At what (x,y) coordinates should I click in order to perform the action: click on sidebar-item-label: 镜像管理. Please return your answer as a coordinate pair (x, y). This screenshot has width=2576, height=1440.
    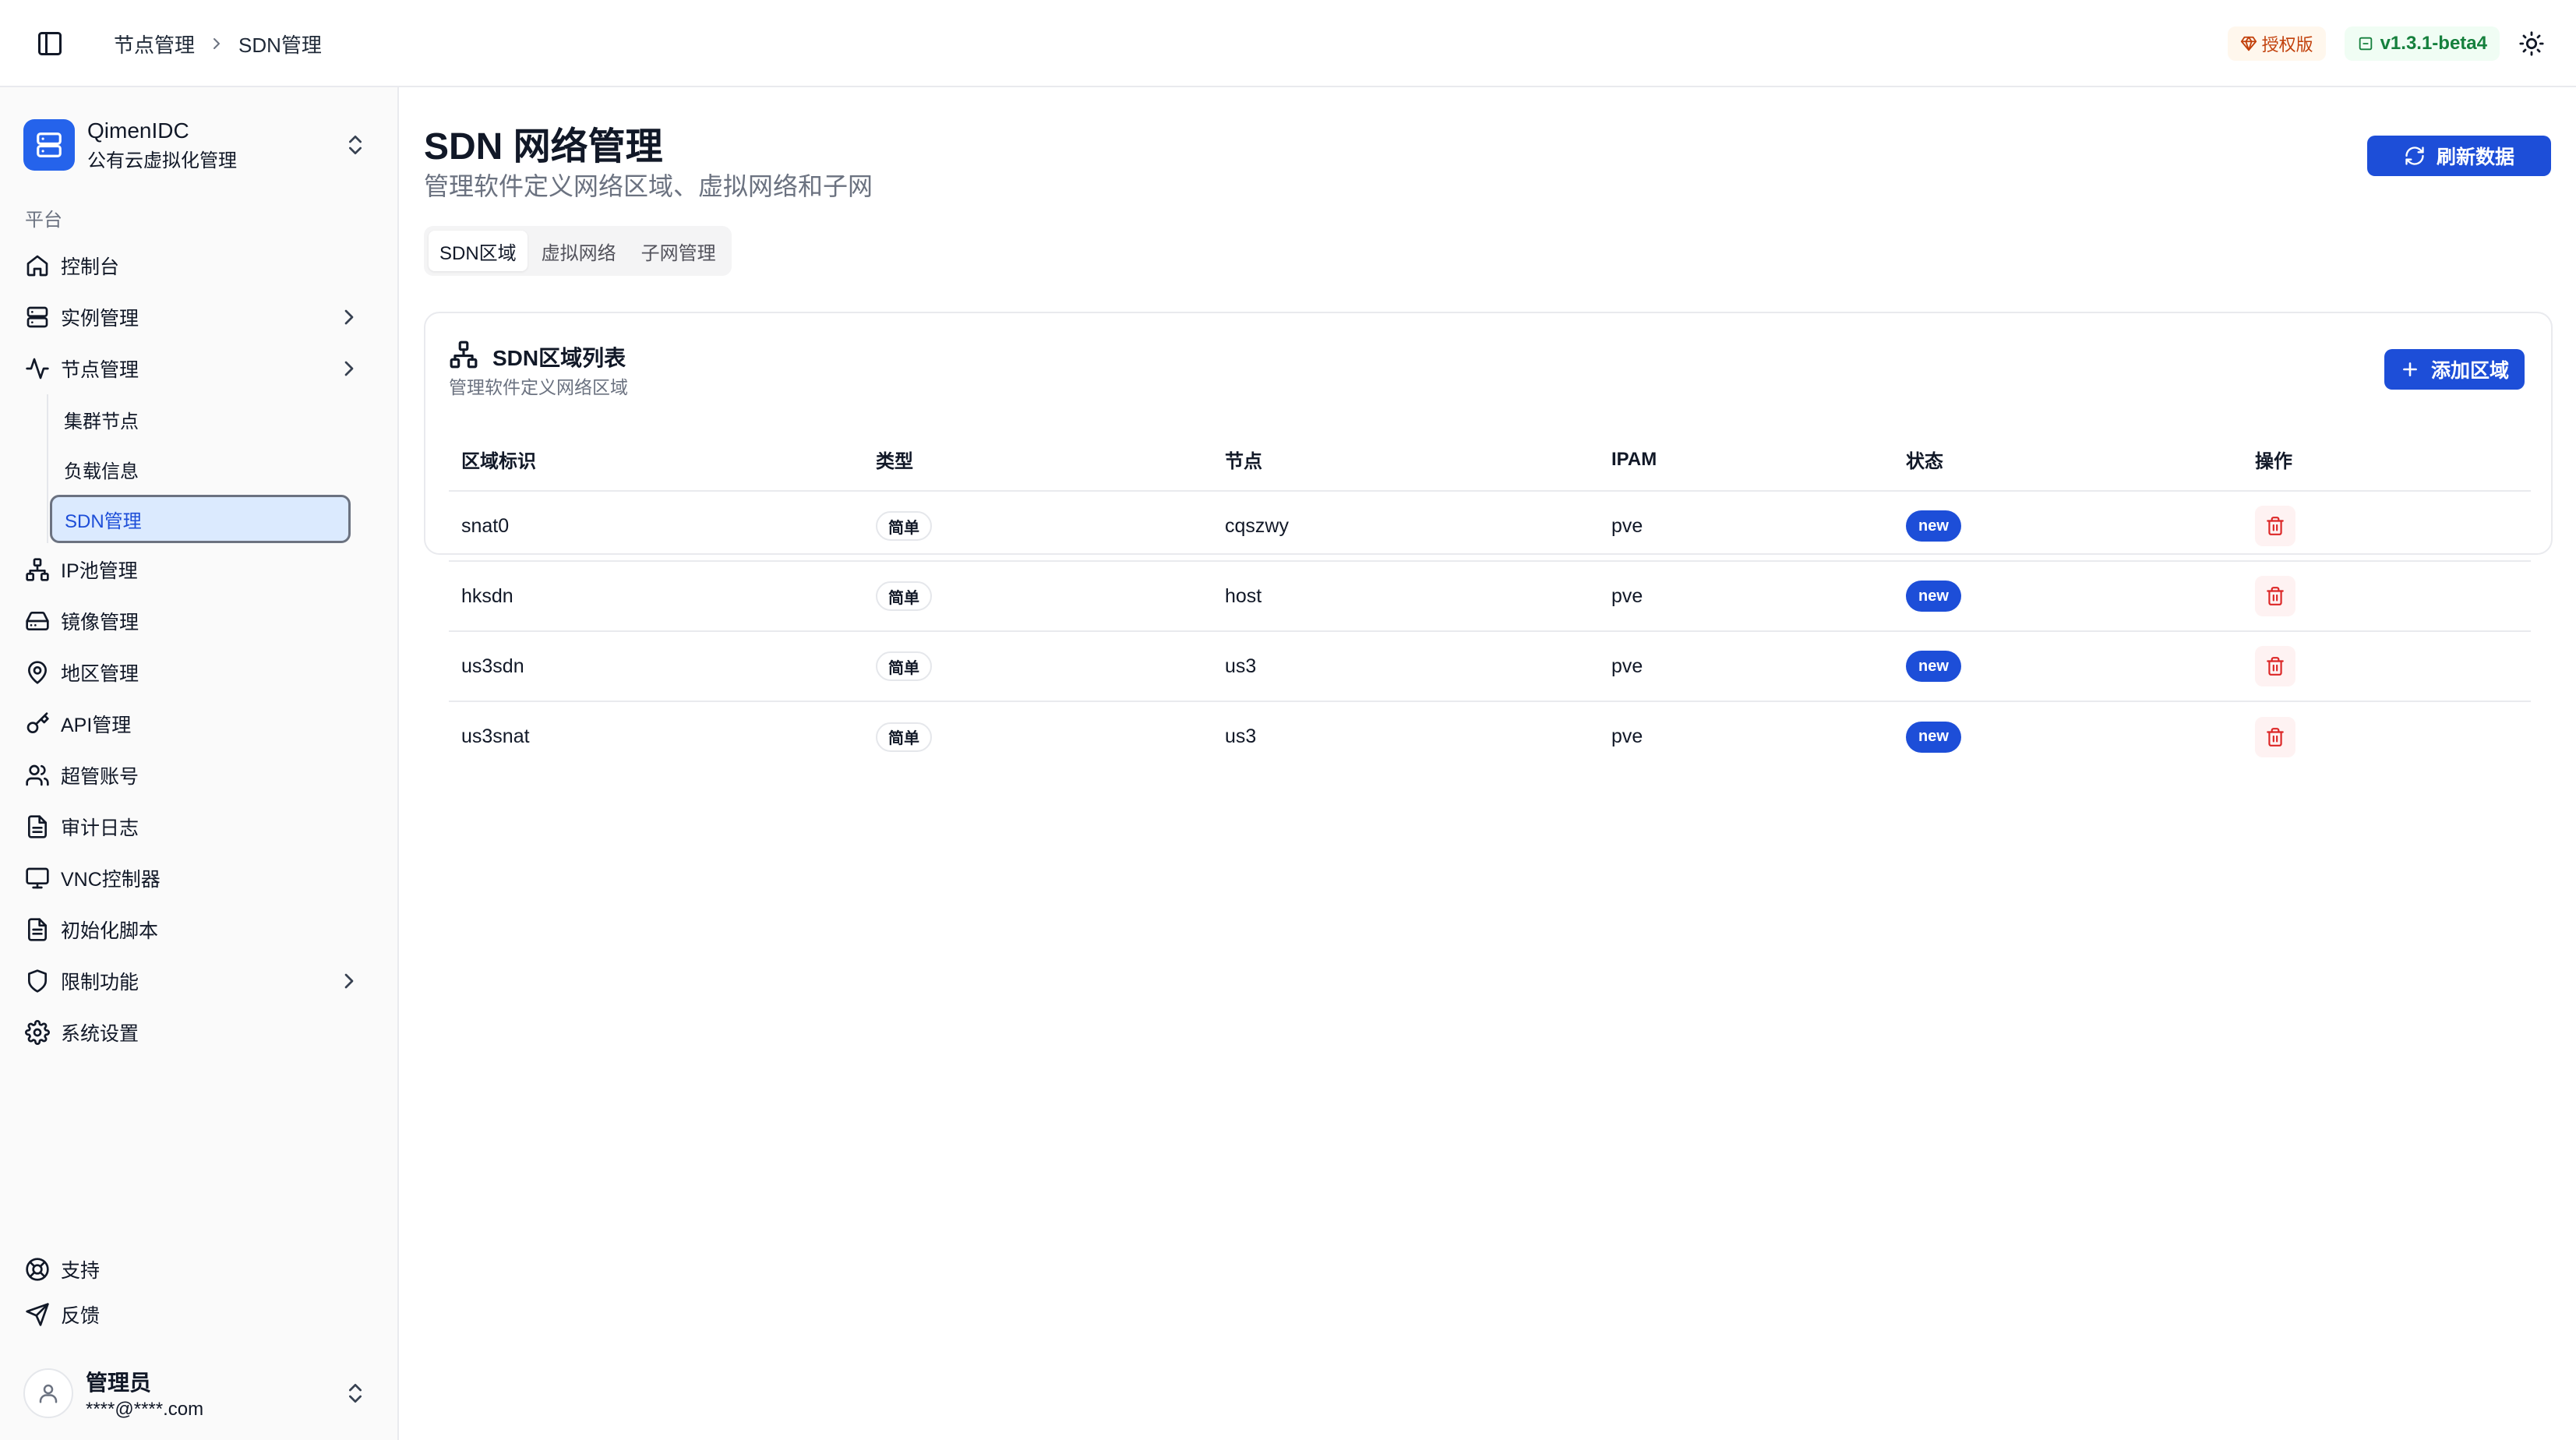
    Looking at the image, I should click on (100, 623).